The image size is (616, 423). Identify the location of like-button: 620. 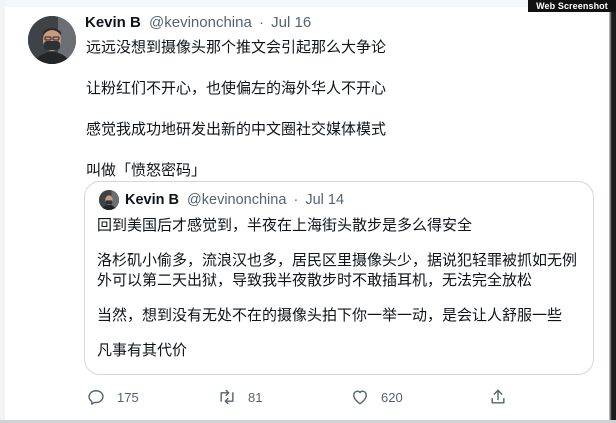
(376, 397).